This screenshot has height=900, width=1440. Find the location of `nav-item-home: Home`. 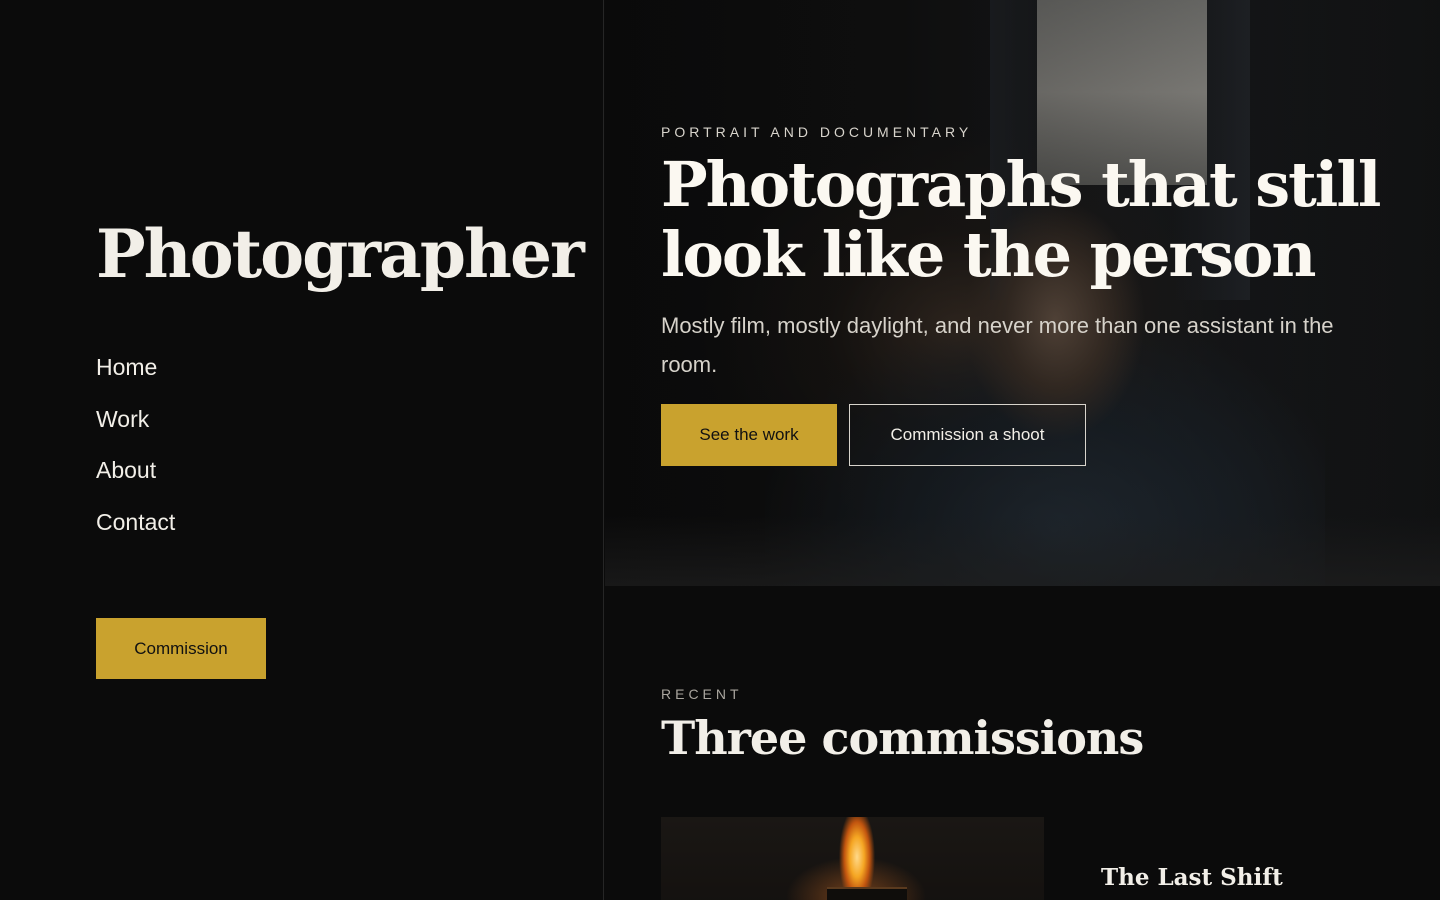

nav-item-home: Home is located at coordinates (135, 378).